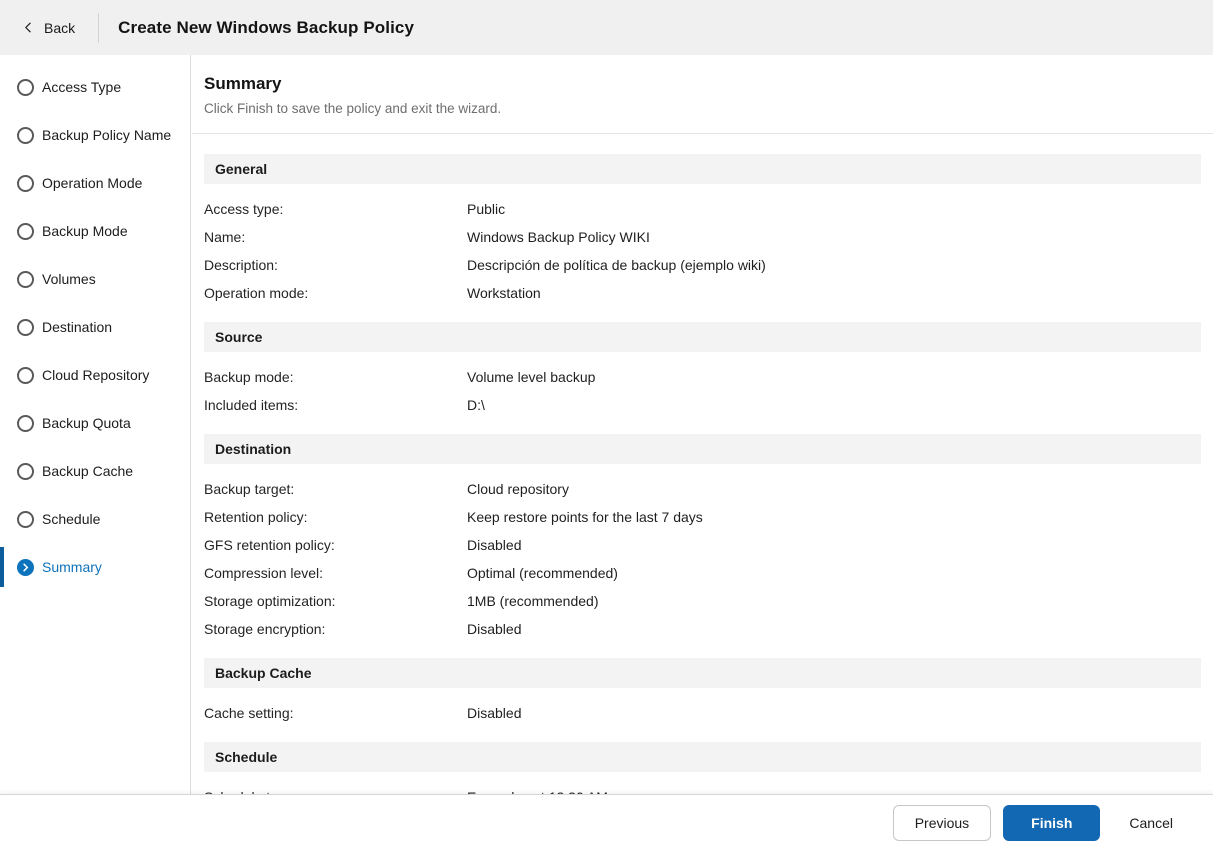 The height and width of the screenshot is (850, 1213). What do you see at coordinates (266, 27) in the screenshot?
I see `page-title: Create New Windows Backup Policy` at bounding box center [266, 27].